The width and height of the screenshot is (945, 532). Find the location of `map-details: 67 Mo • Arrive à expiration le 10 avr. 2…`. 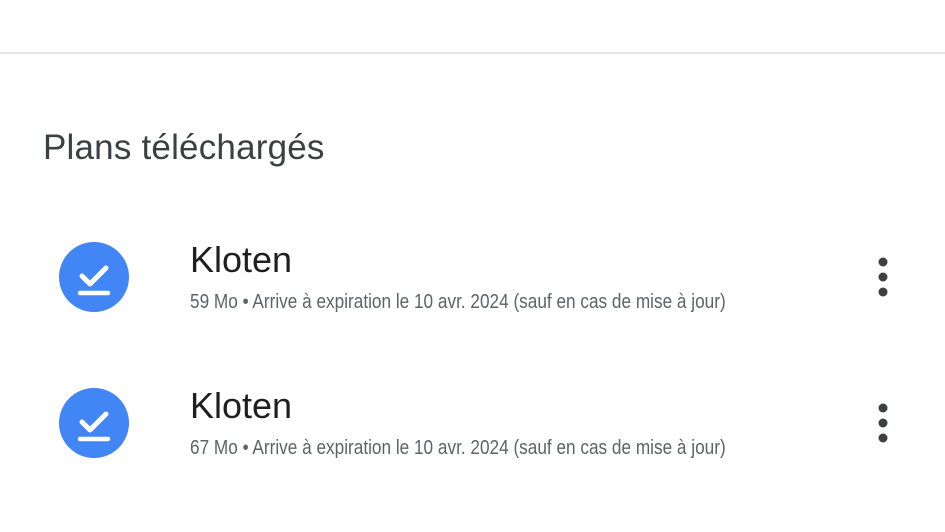

map-details: 67 Mo • Arrive à expiration le 10 avr. 2… is located at coordinates (458, 448).